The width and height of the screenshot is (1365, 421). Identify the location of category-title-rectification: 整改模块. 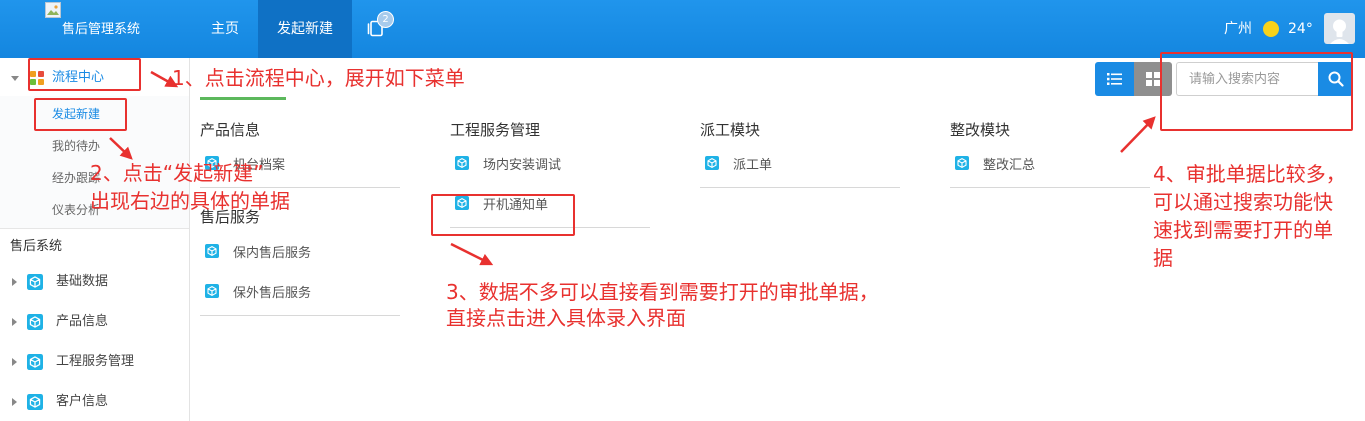
(980, 130).